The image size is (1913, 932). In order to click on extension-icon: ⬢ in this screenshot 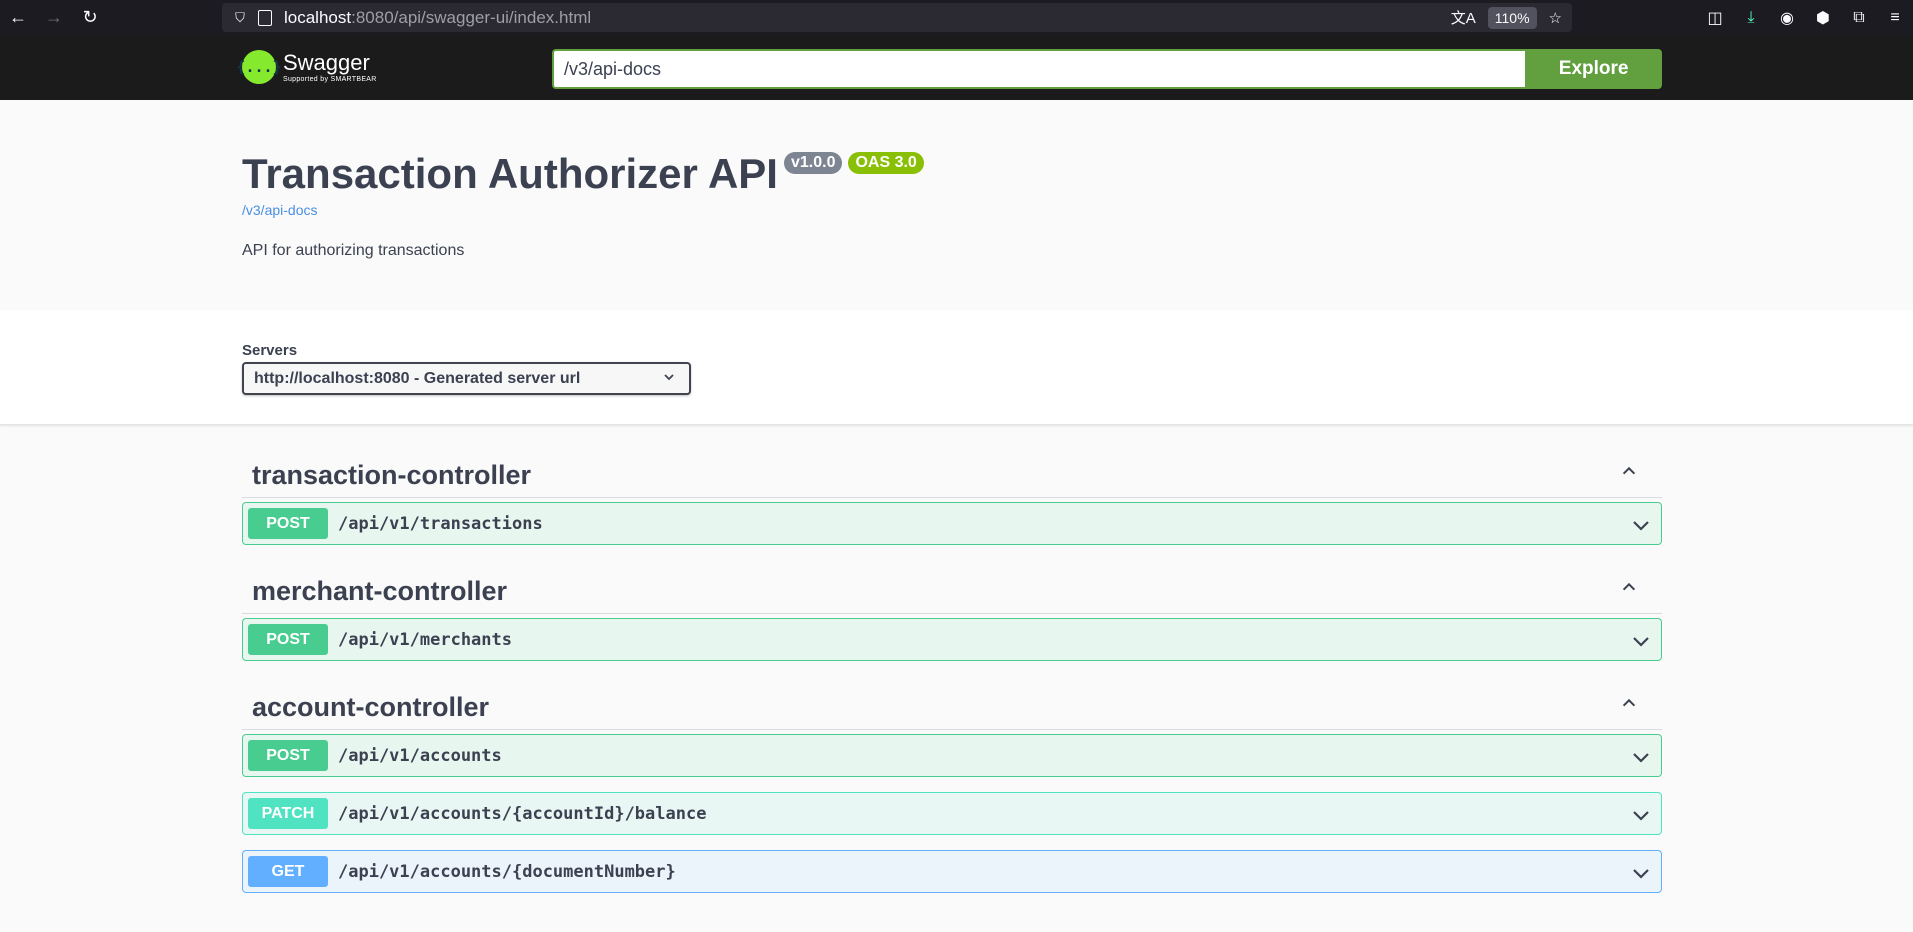, I will do `click(1823, 18)`.